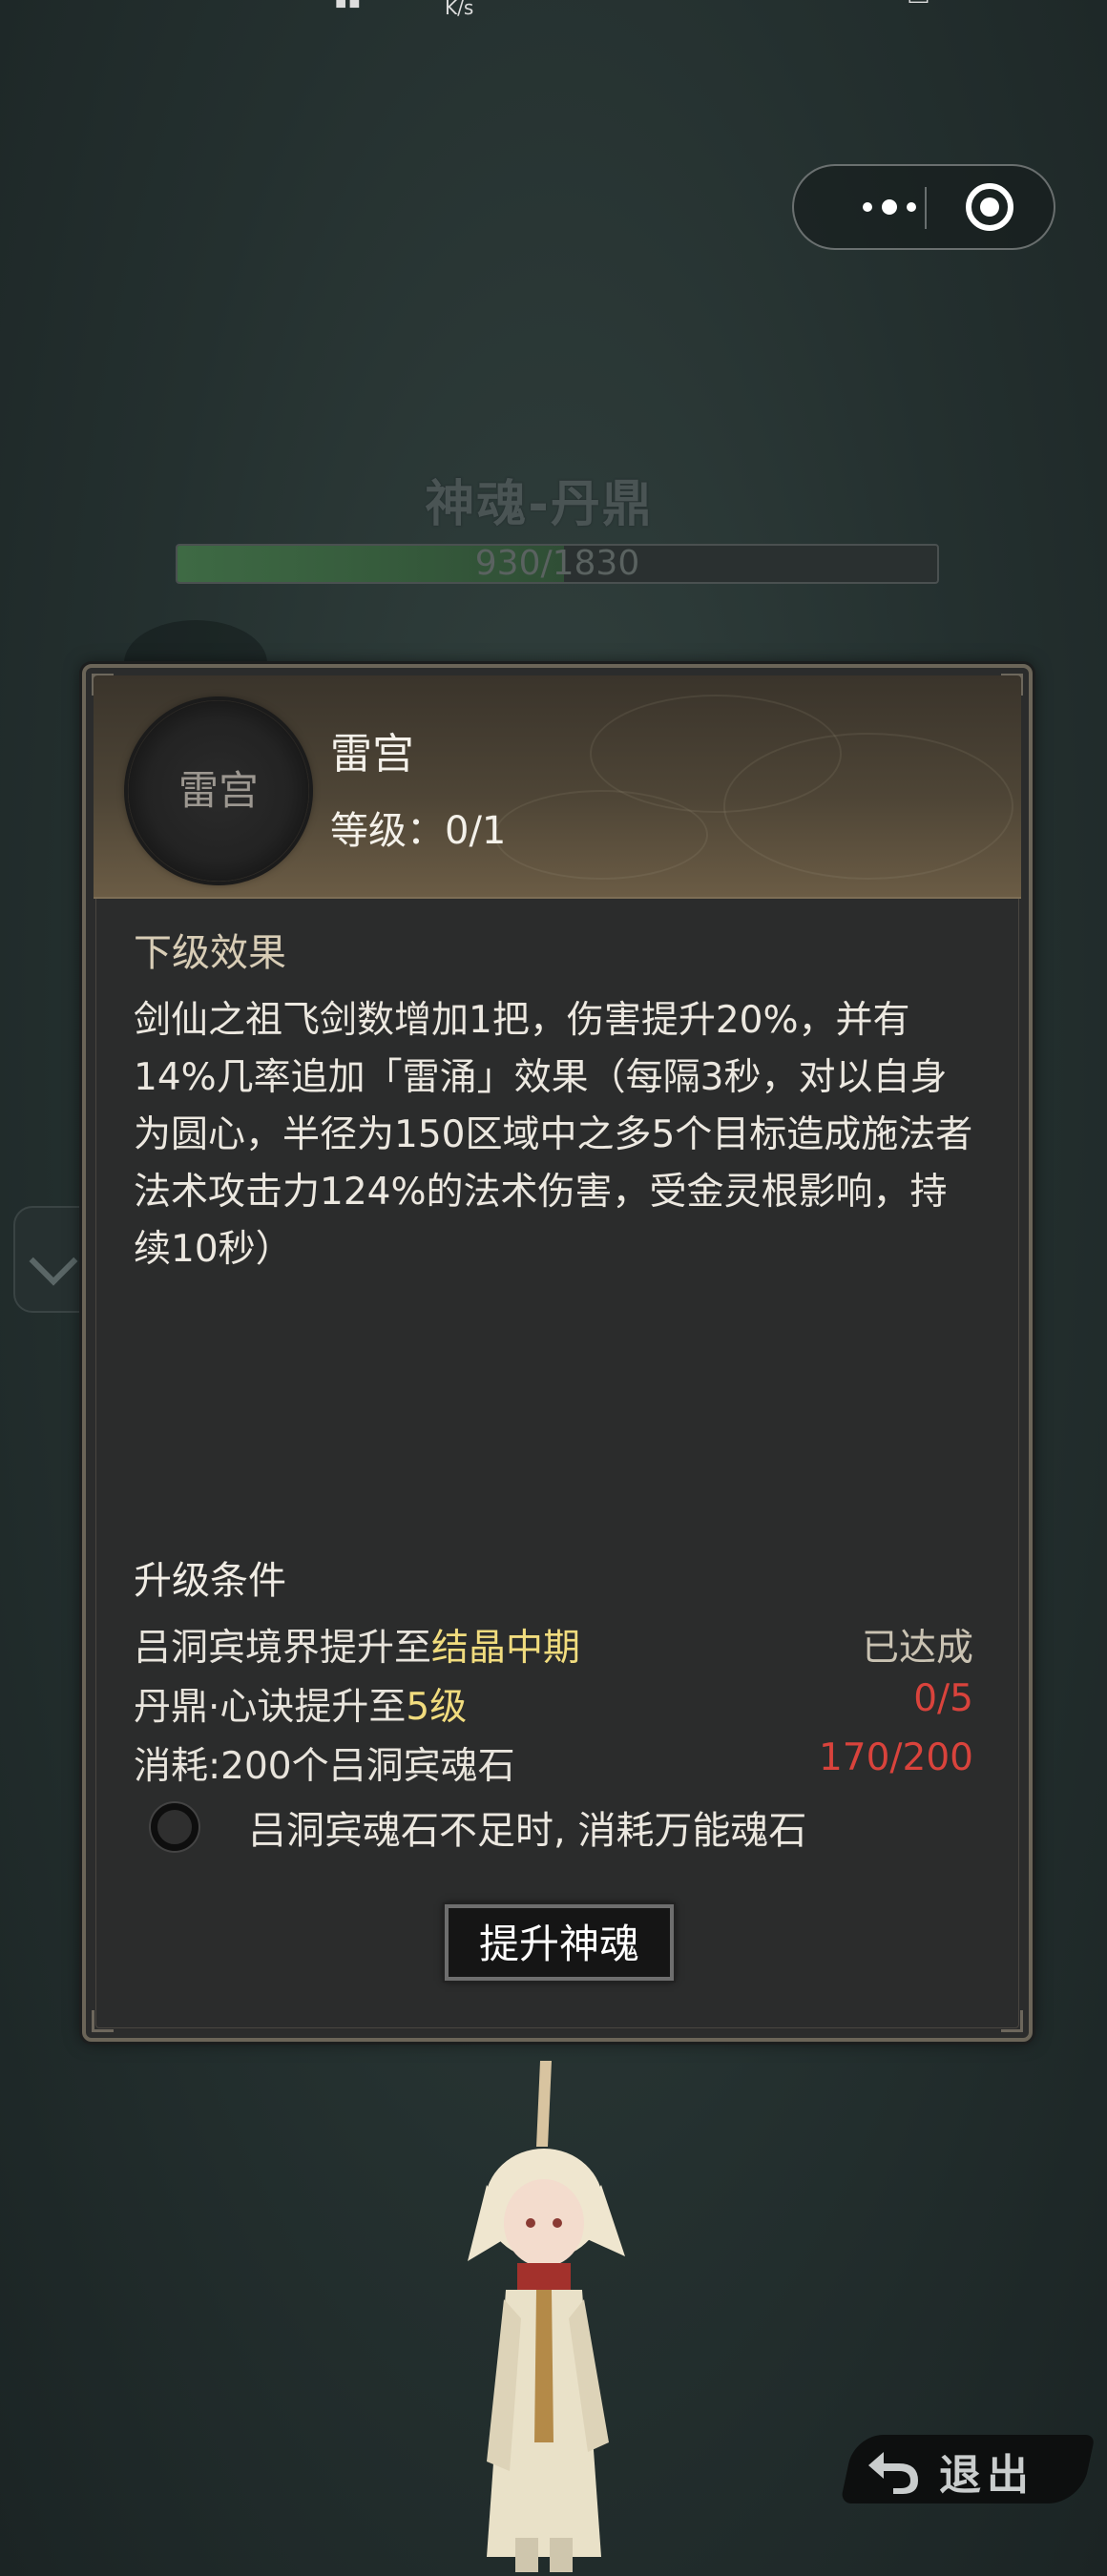 This screenshot has width=1107, height=2576. I want to click on condition-row: 消耗:200个吕洞宾魂石 170/200, so click(558, 1763).